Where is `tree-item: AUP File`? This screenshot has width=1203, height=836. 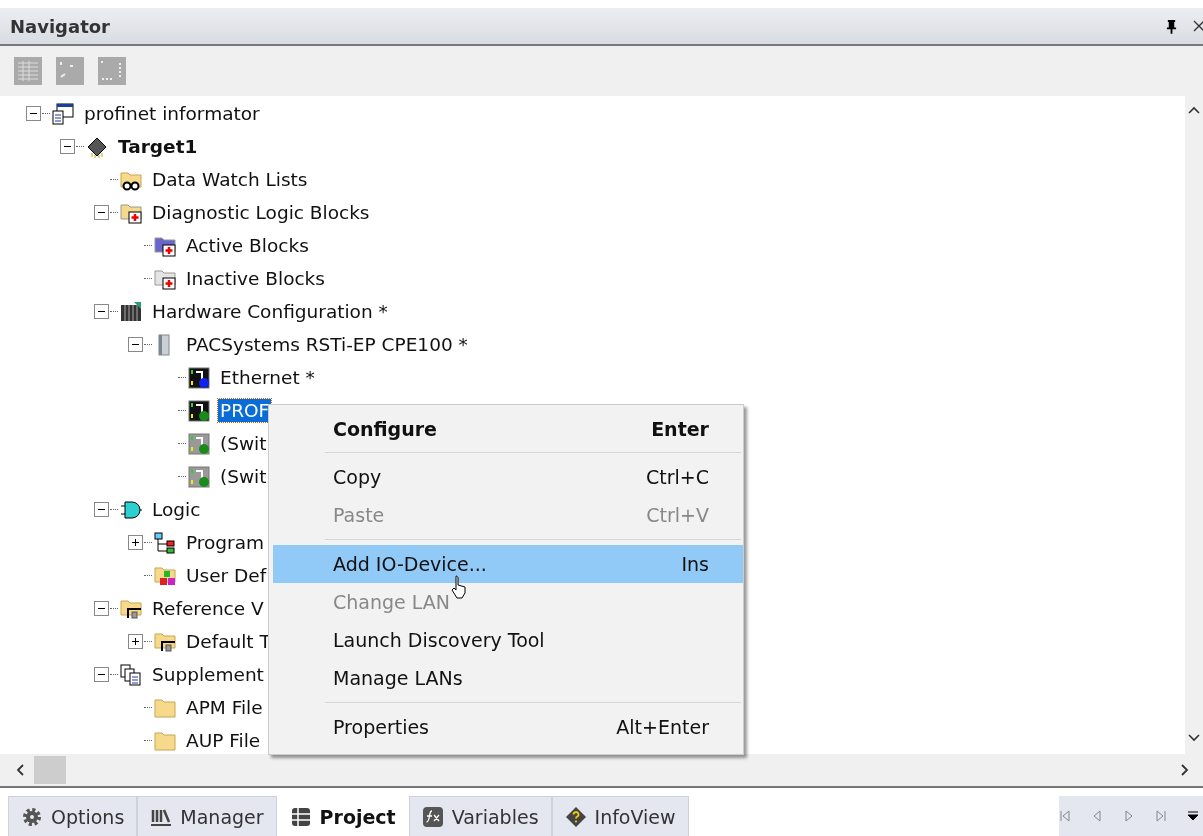 tree-item: AUP File is located at coordinates (223, 740).